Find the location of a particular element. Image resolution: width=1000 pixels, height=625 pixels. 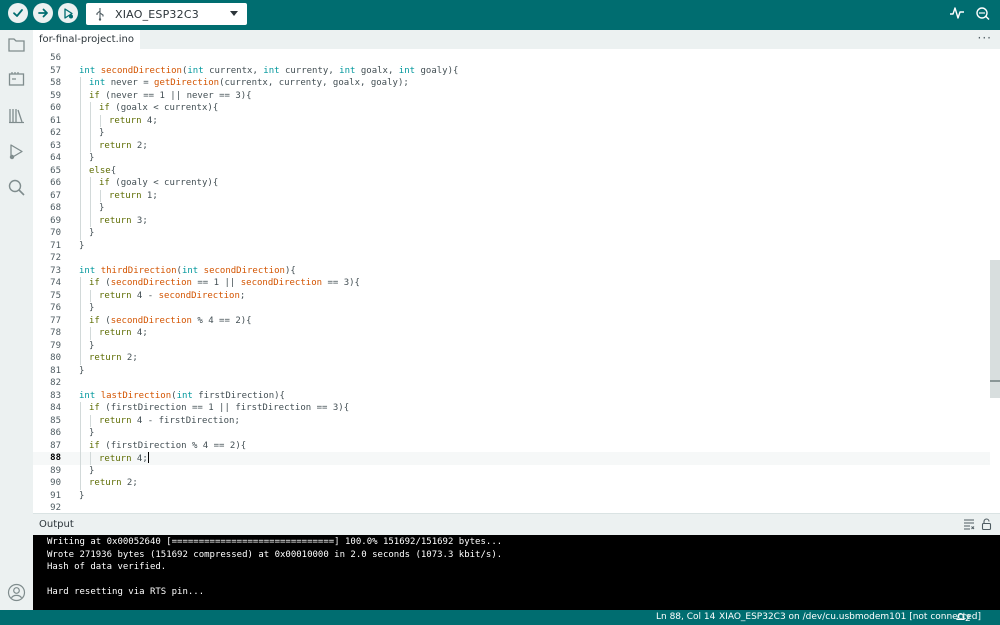

code-line: 78 return 4; is located at coordinates (511, 333).